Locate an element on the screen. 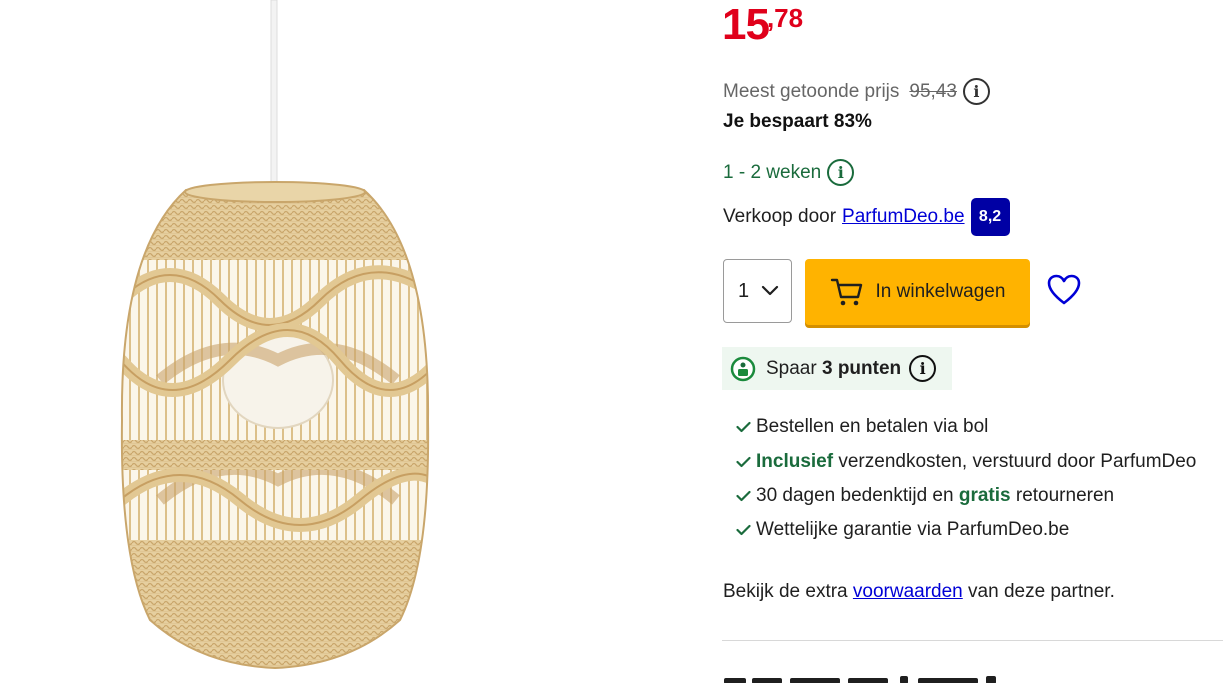 Image resolution: width=1223 pixels, height=688 pixels. usp-text: Bestellen en betalen via bol is located at coordinates (872, 426).